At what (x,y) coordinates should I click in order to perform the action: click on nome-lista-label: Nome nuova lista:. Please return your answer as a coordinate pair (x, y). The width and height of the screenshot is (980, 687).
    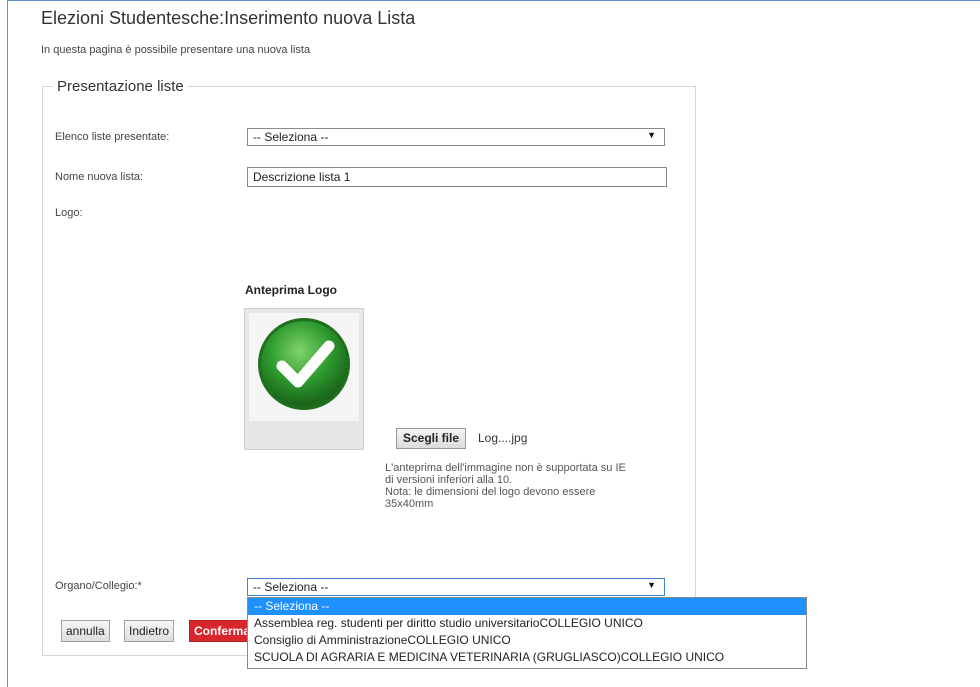
    Looking at the image, I should click on (99, 177).